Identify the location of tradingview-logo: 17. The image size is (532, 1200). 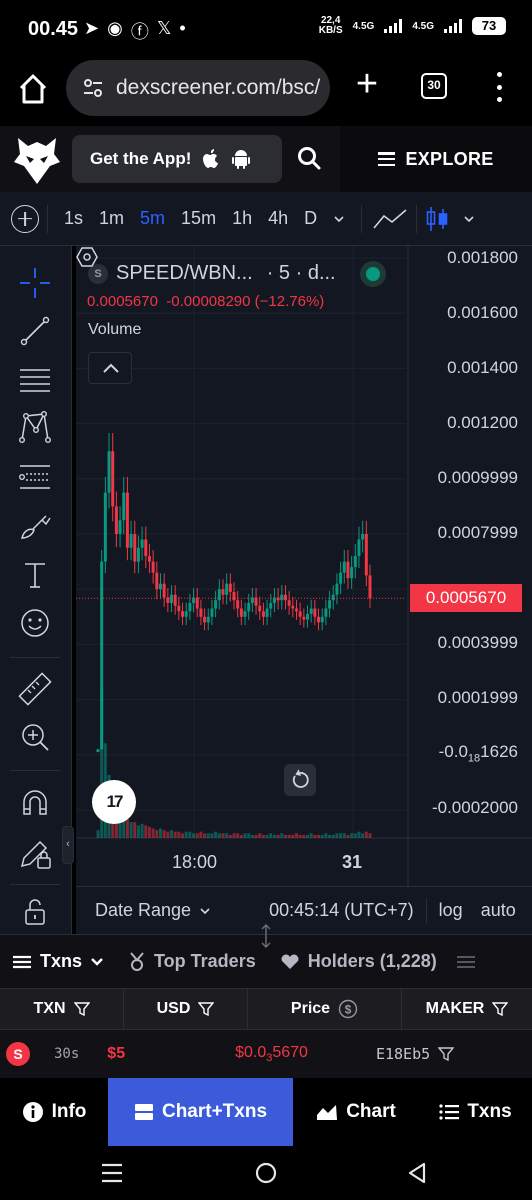
(114, 802).